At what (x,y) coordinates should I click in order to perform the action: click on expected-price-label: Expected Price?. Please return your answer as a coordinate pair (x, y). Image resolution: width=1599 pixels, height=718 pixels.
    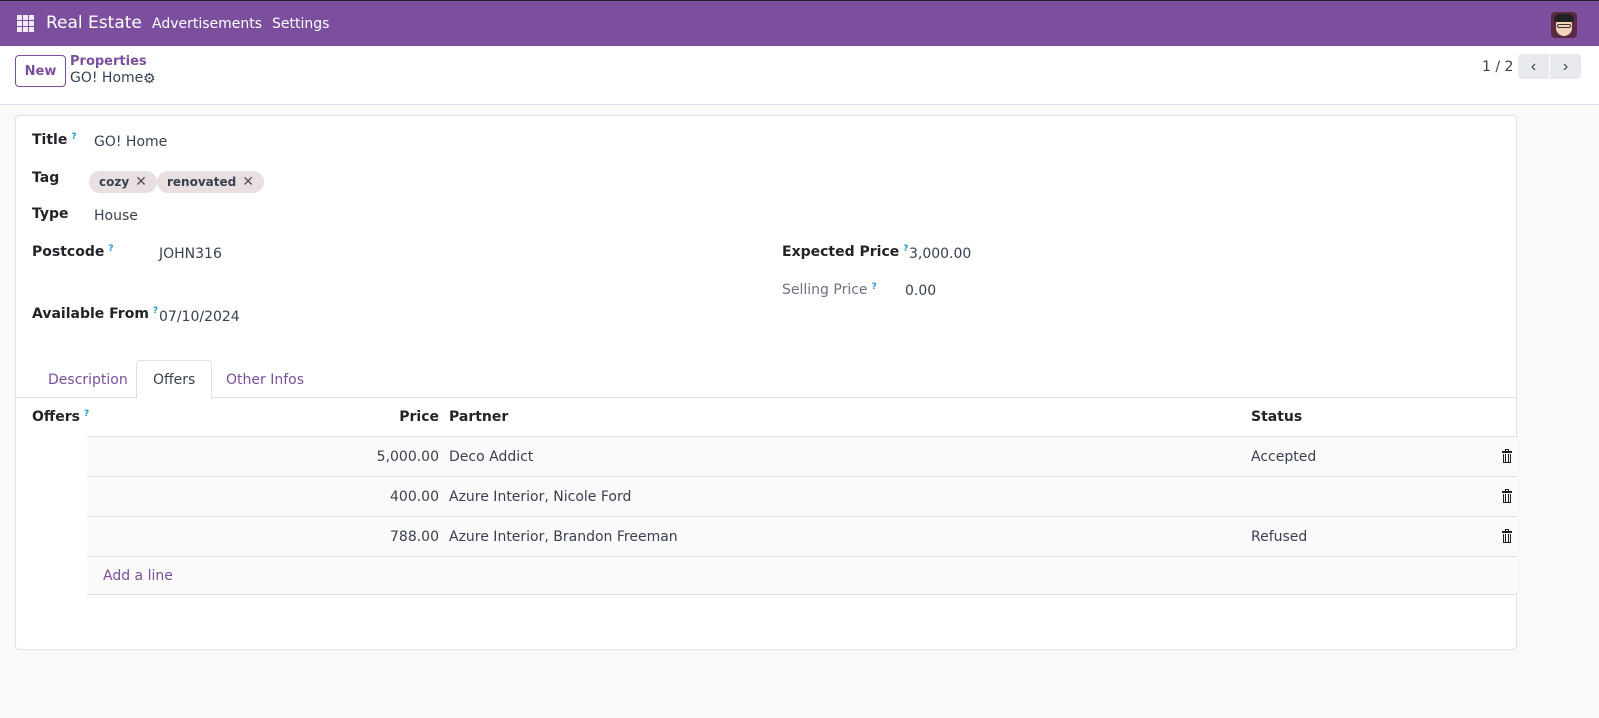
    Looking at the image, I should click on (845, 252).